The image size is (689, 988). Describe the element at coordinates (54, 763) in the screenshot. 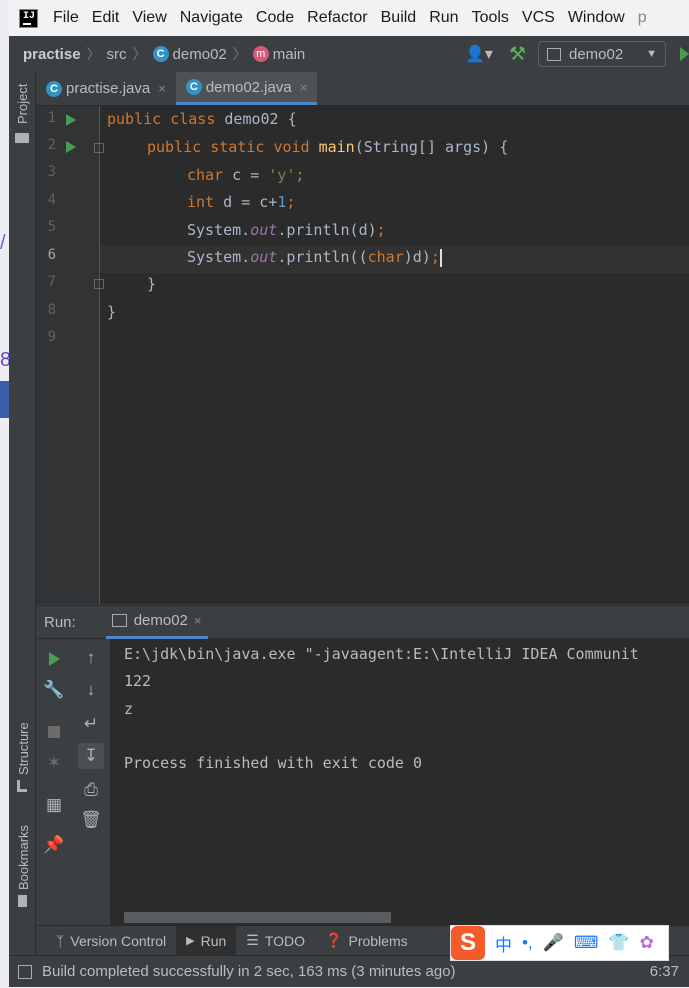

I see `debug-bug-icon: ✶` at that location.